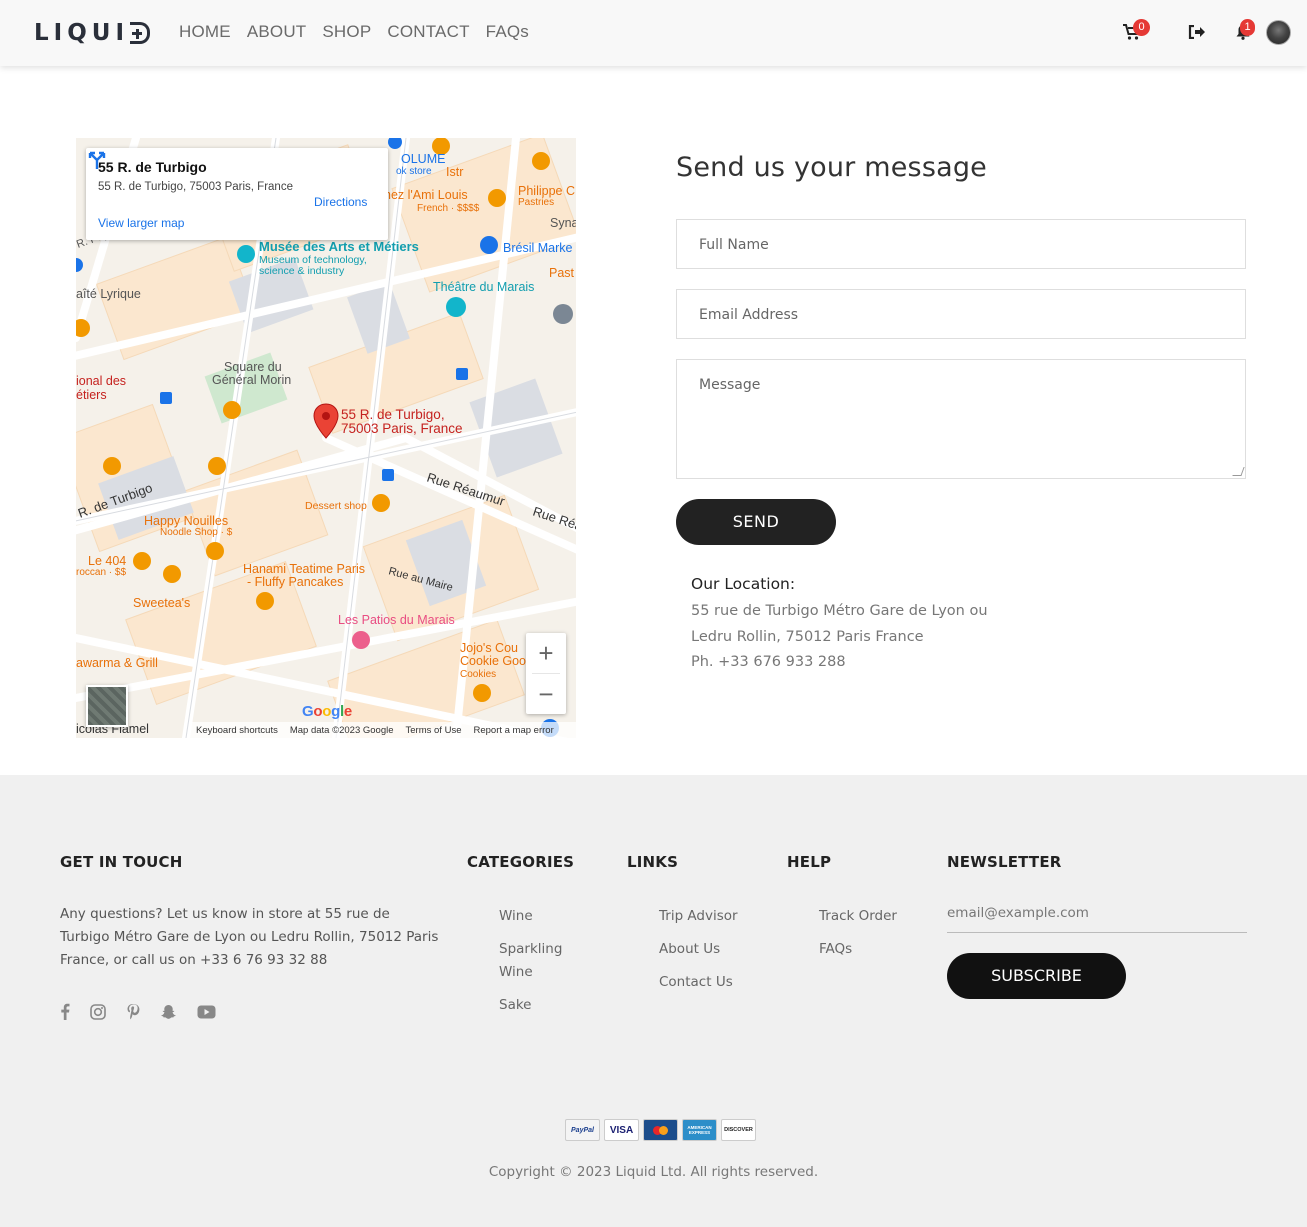 Image resolution: width=1307 pixels, height=1227 pixels. Describe the element at coordinates (478, 674) in the screenshot. I see `map-label: Cookies` at that location.